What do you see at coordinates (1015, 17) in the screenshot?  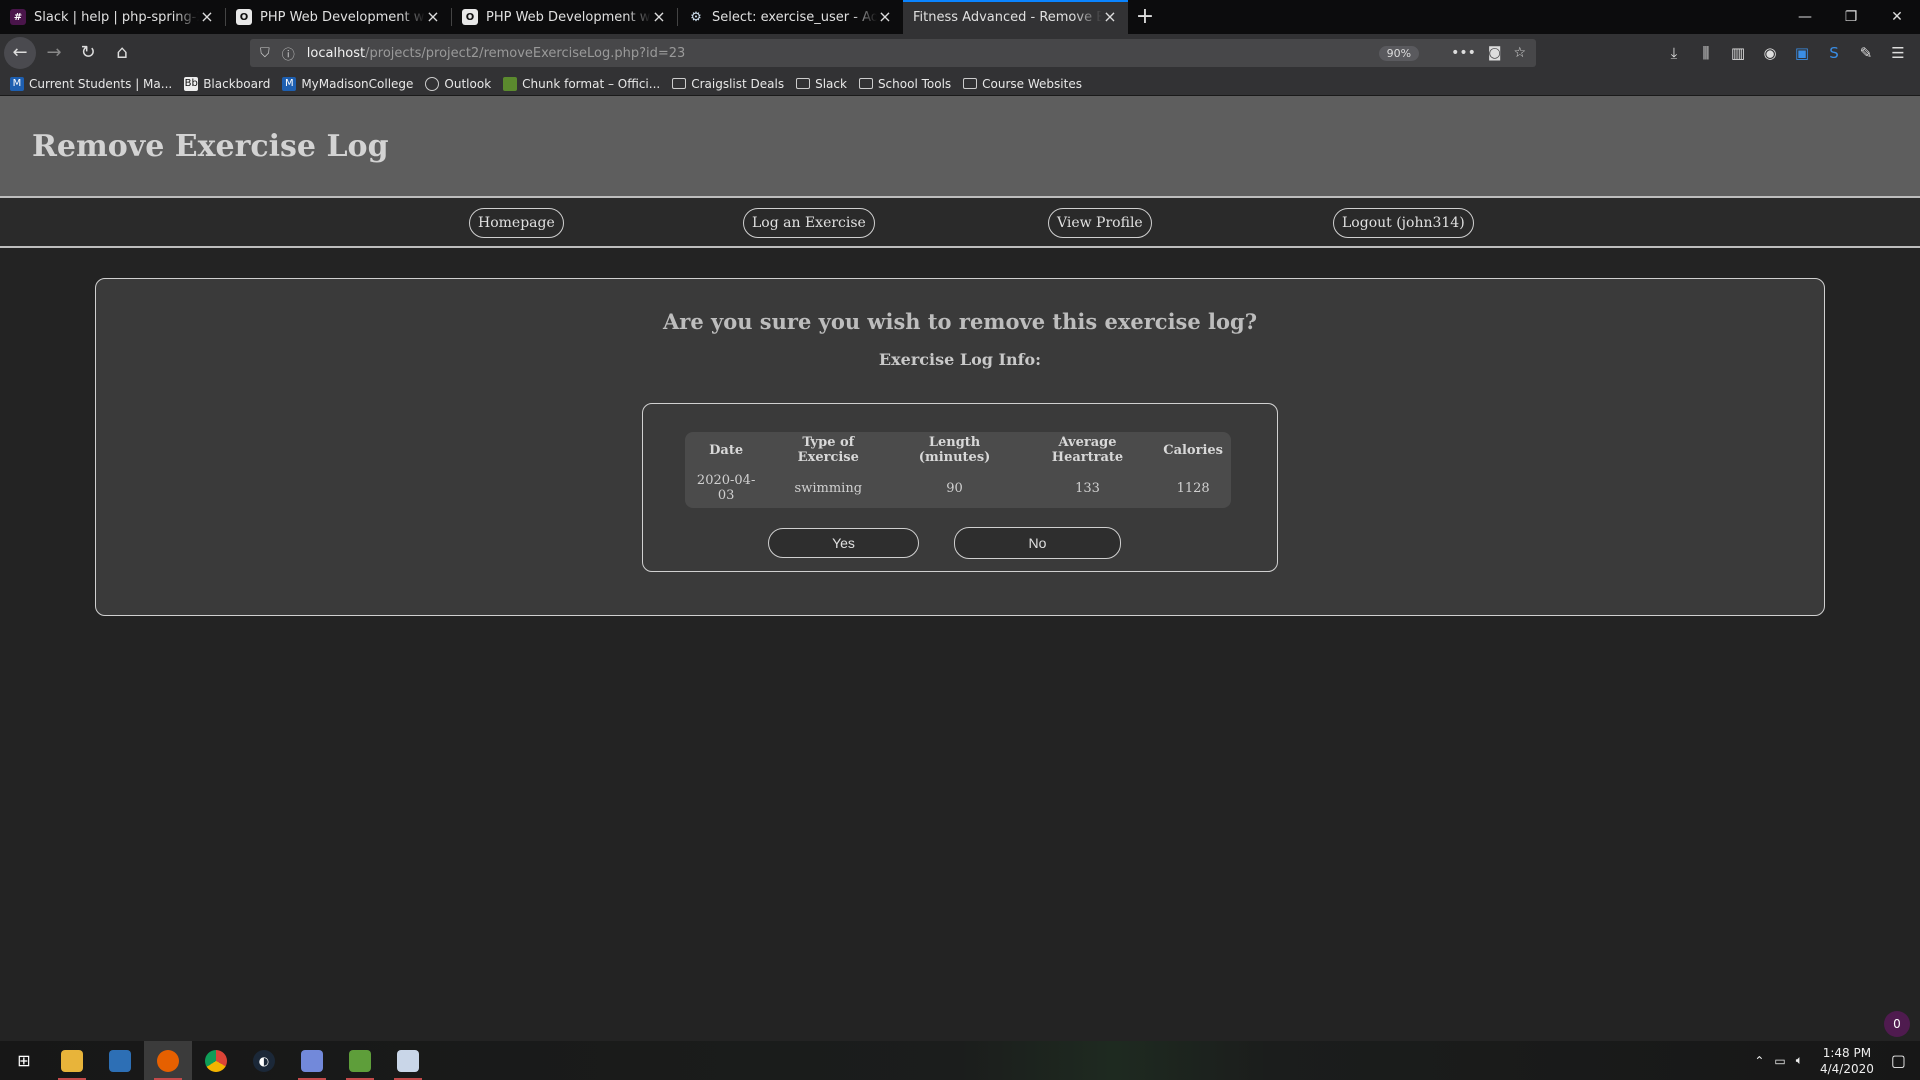 I see `tab-fitness-active: Fitness Advanced - Remove Exercise Log ×` at bounding box center [1015, 17].